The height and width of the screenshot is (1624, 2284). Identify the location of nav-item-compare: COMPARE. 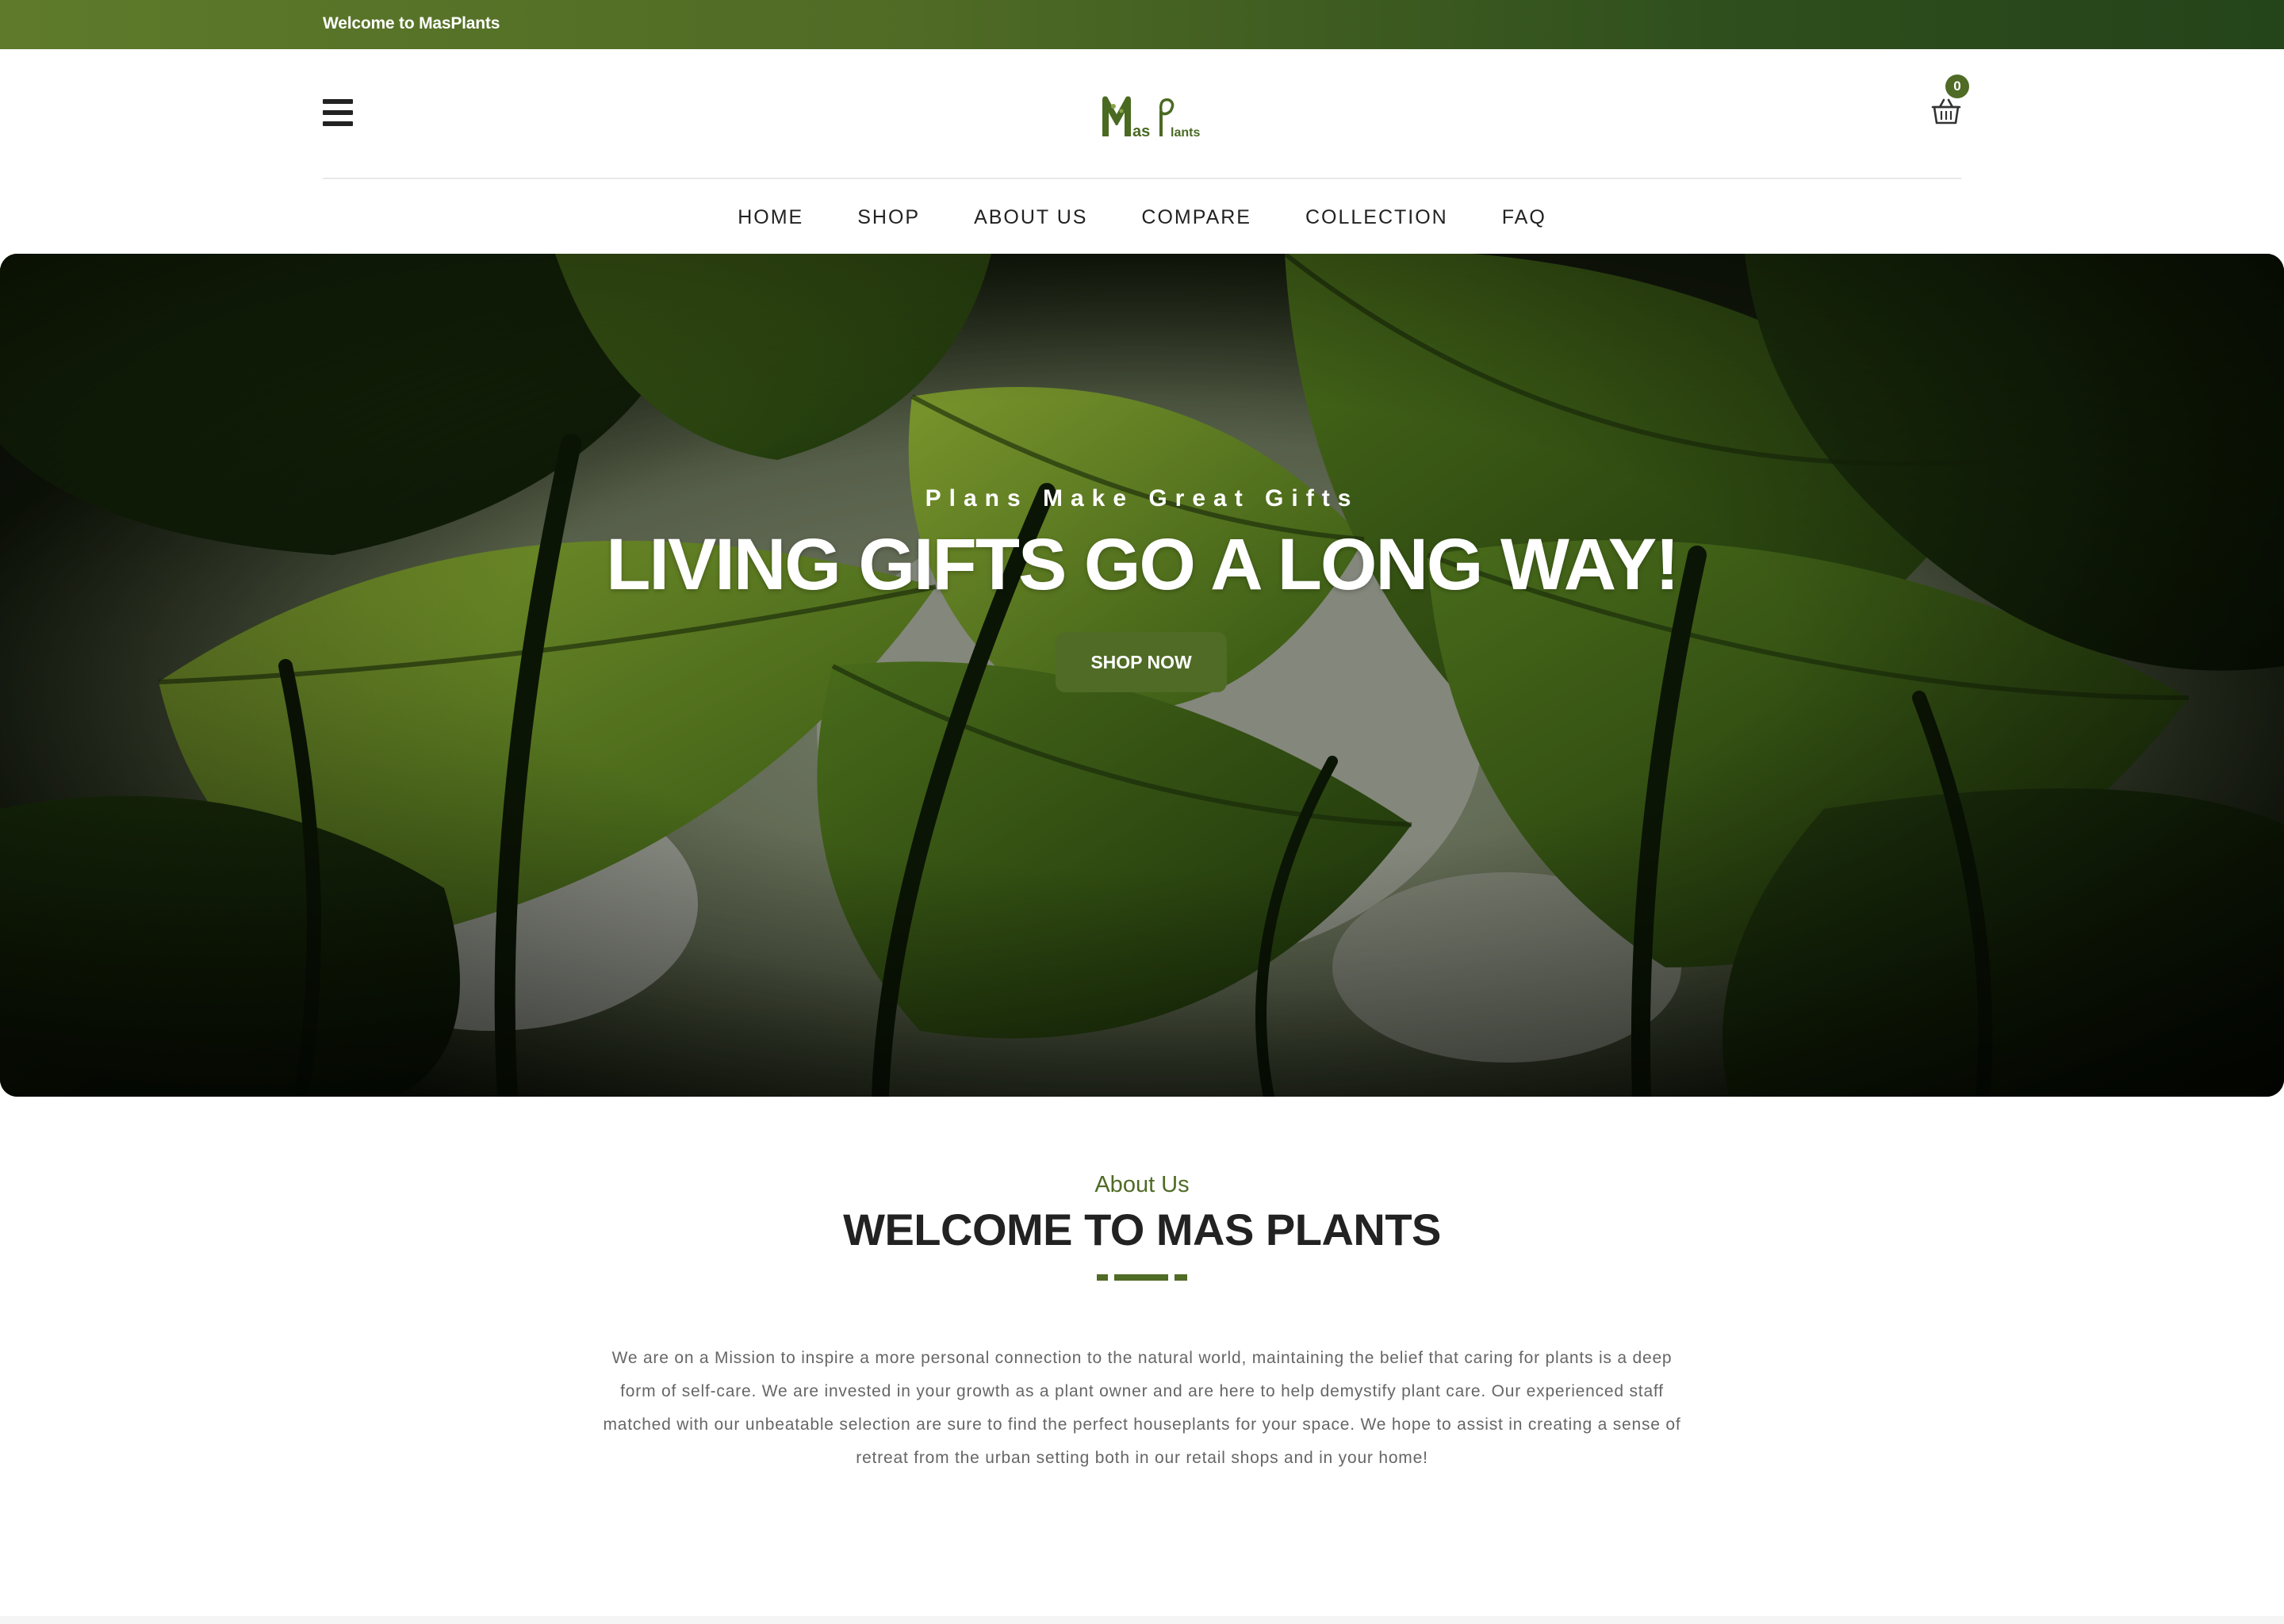
(1196, 217).